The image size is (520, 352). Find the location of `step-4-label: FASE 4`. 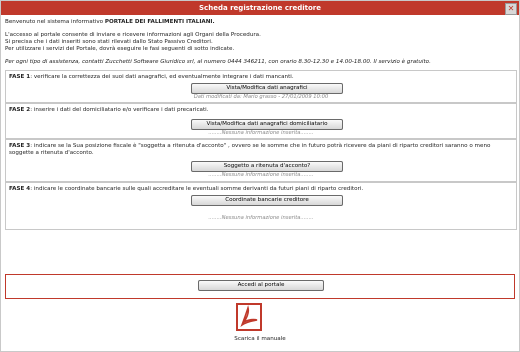

step-4-label: FASE 4 is located at coordinates (20, 189).